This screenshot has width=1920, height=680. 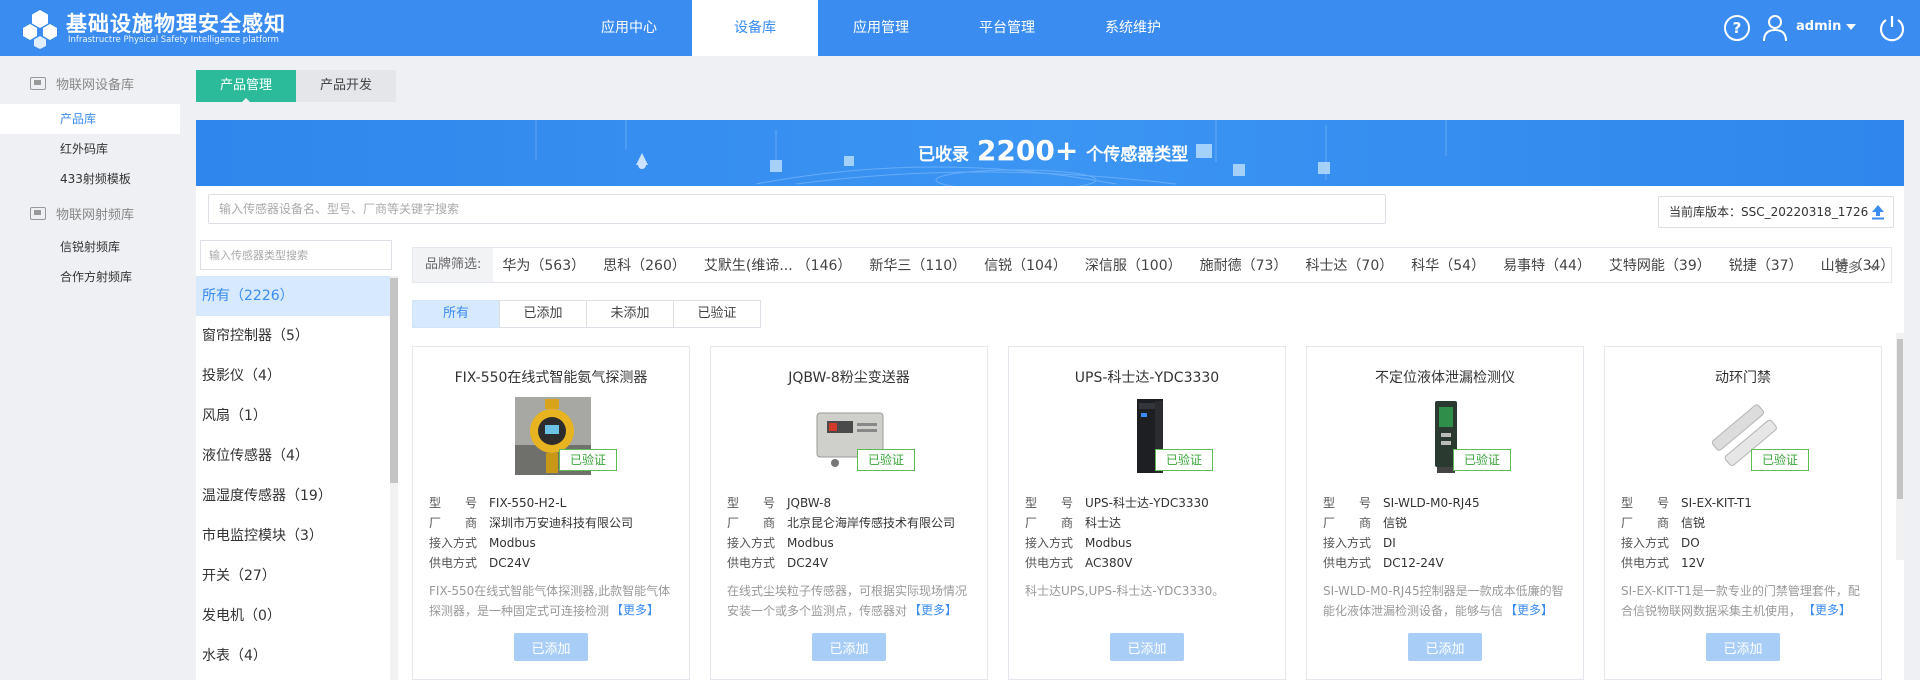 What do you see at coordinates (629, 28) in the screenshot?
I see `nav-app-center: 应用中心` at bounding box center [629, 28].